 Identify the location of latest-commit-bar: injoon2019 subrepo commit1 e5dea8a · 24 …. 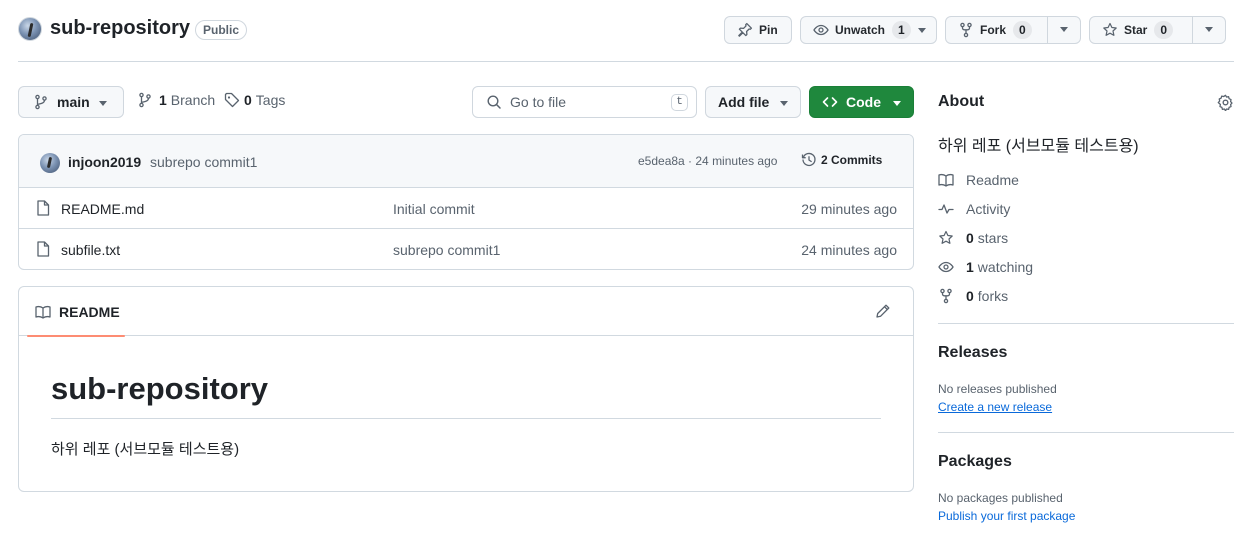
(466, 161).